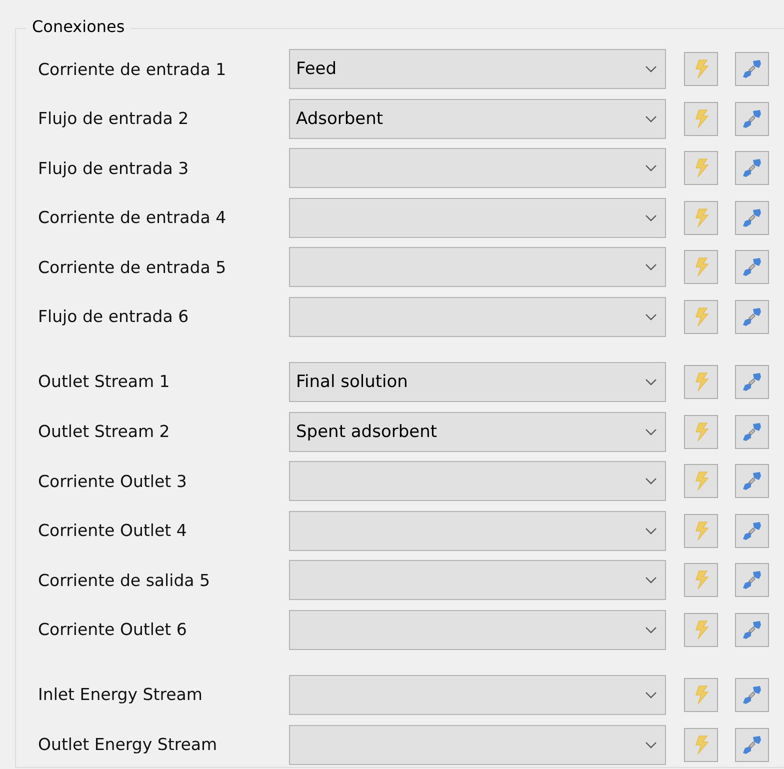 This screenshot has height=769, width=784. What do you see at coordinates (128, 744) in the screenshot?
I see `field-label: Outlet Energy Stream` at bounding box center [128, 744].